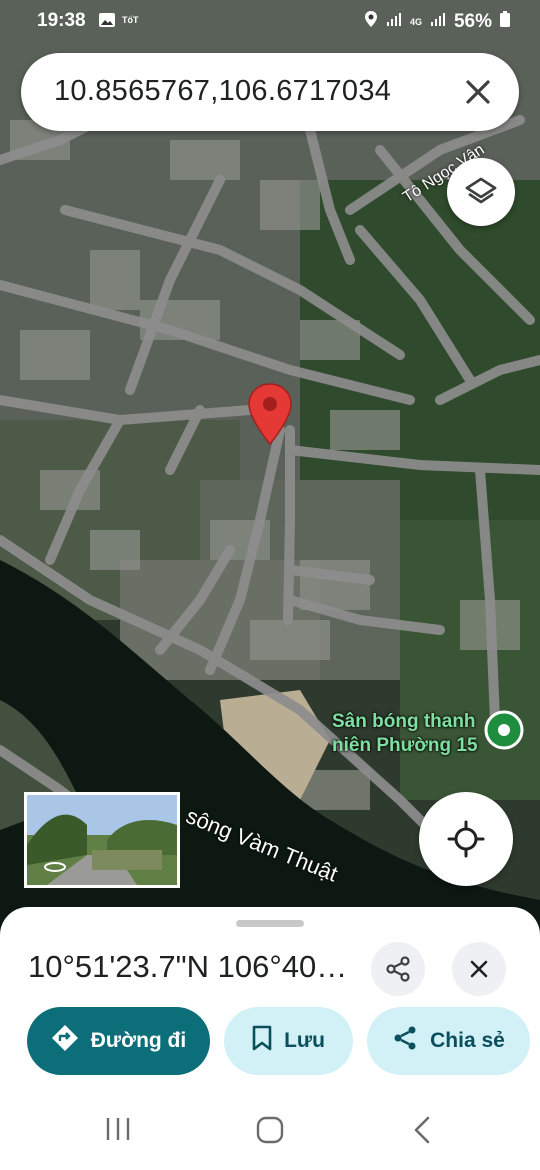 The width and height of the screenshot is (540, 1170). What do you see at coordinates (130, 20) in the screenshot?
I see `carrier-badge: TốT` at bounding box center [130, 20].